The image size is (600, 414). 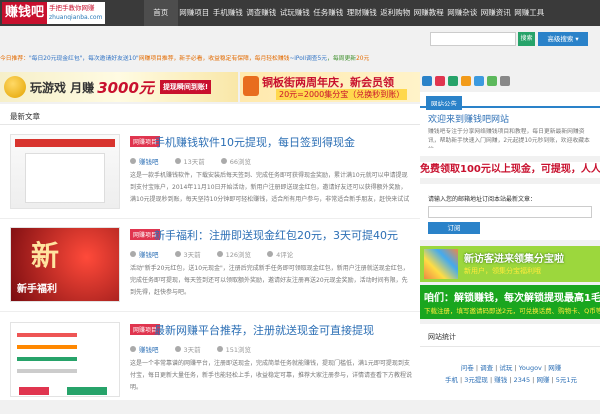 I want to click on banner-tag: 提现瞬间到账!, so click(x=185, y=87).